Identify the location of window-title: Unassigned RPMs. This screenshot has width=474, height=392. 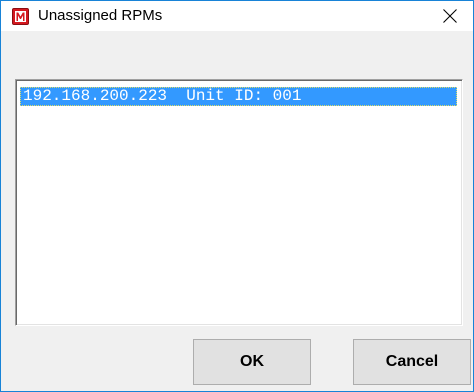
(100, 15).